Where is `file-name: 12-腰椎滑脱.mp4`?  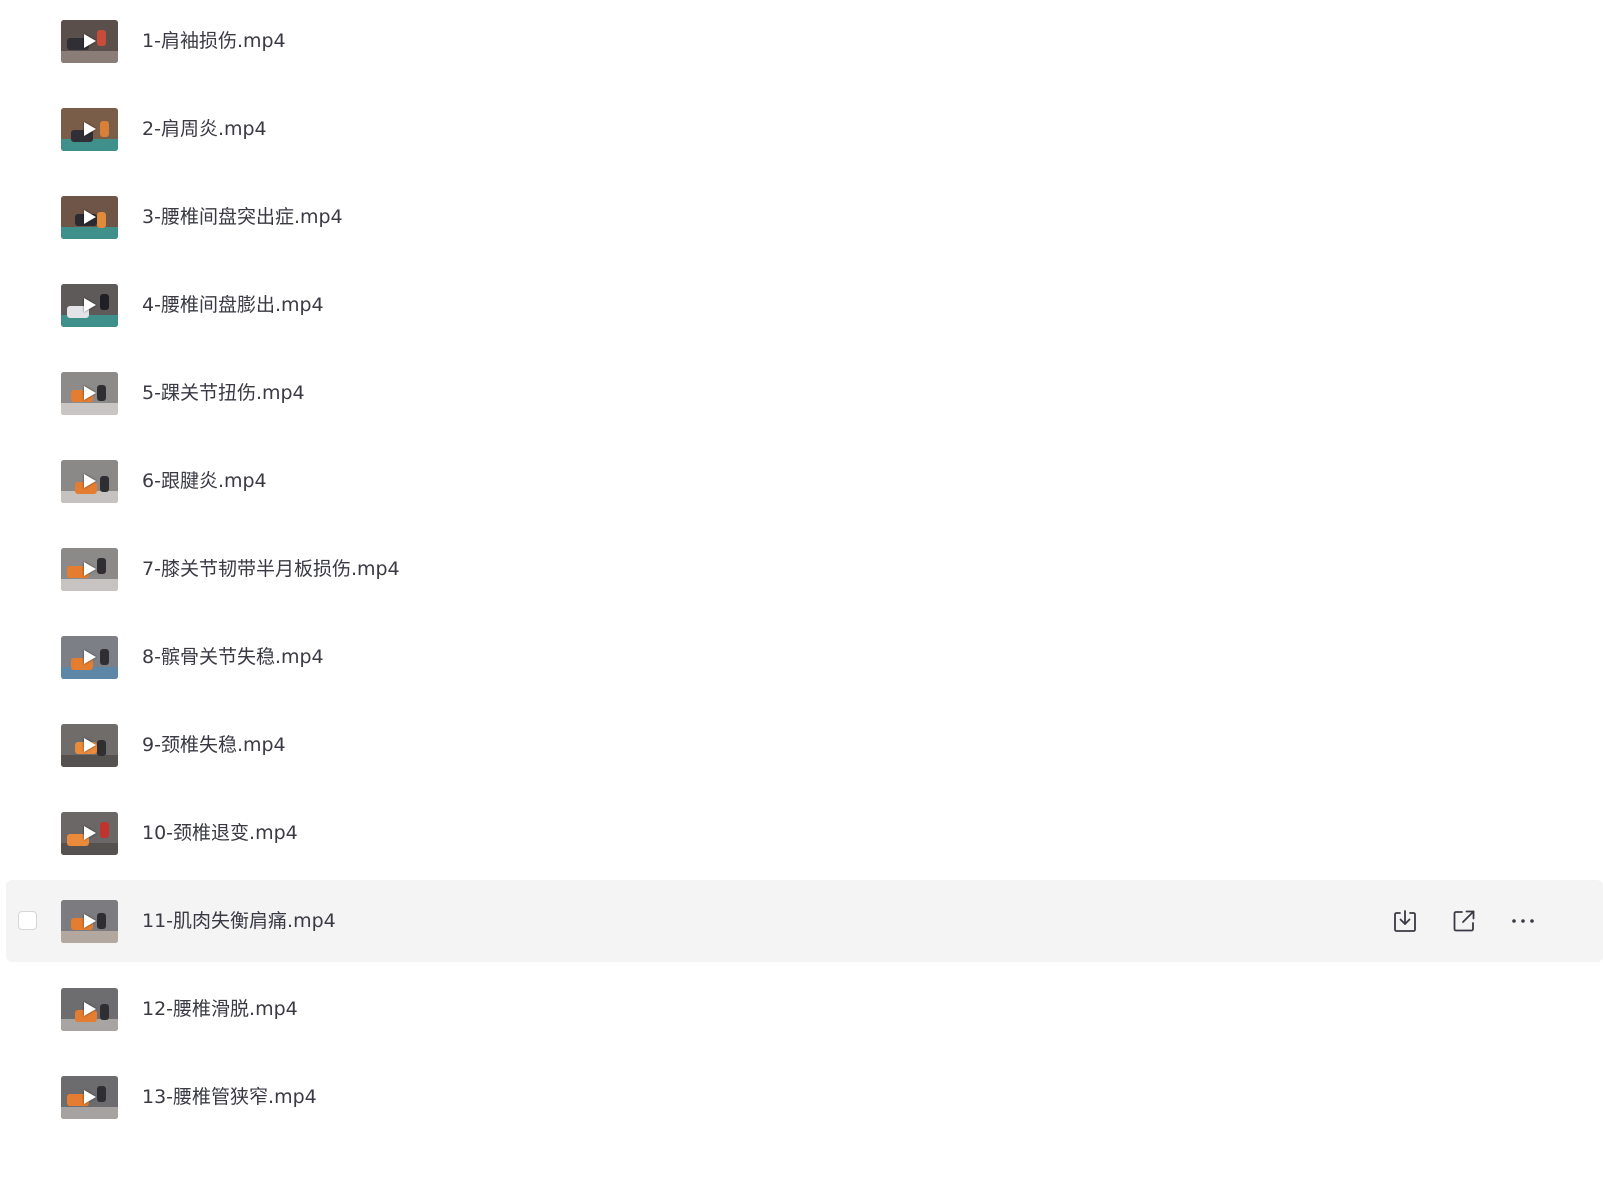
file-name: 12-腰椎滑脱.mp4 is located at coordinates (220, 1009).